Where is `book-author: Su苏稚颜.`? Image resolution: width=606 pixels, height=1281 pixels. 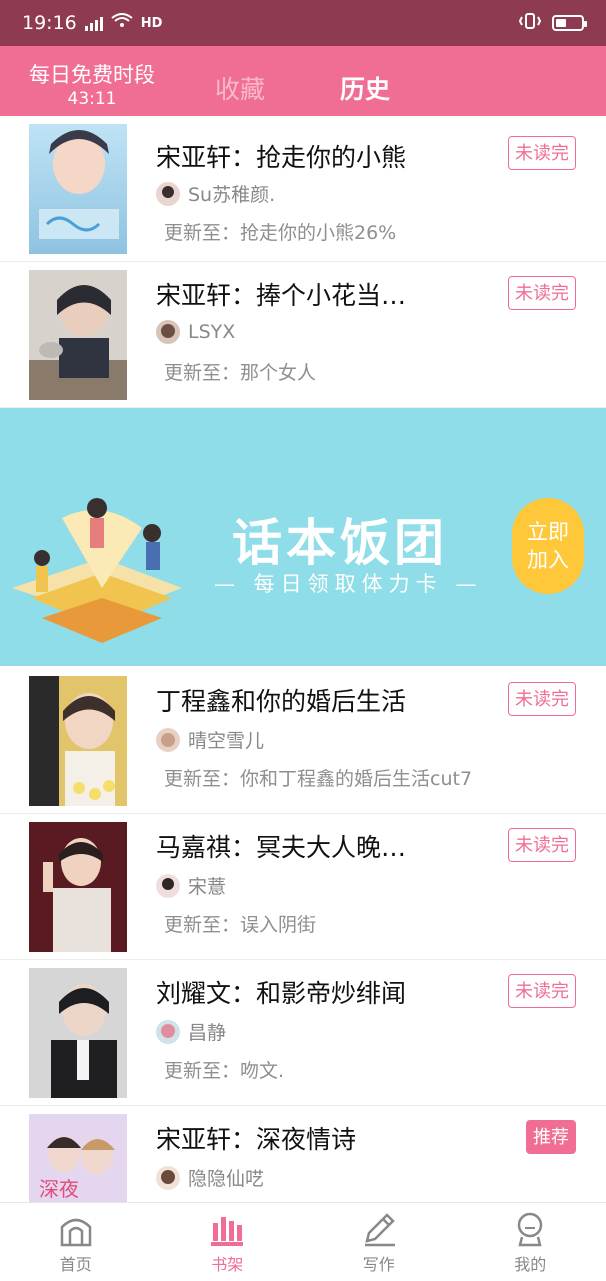 book-author: Su苏稚颜. is located at coordinates (215, 193).